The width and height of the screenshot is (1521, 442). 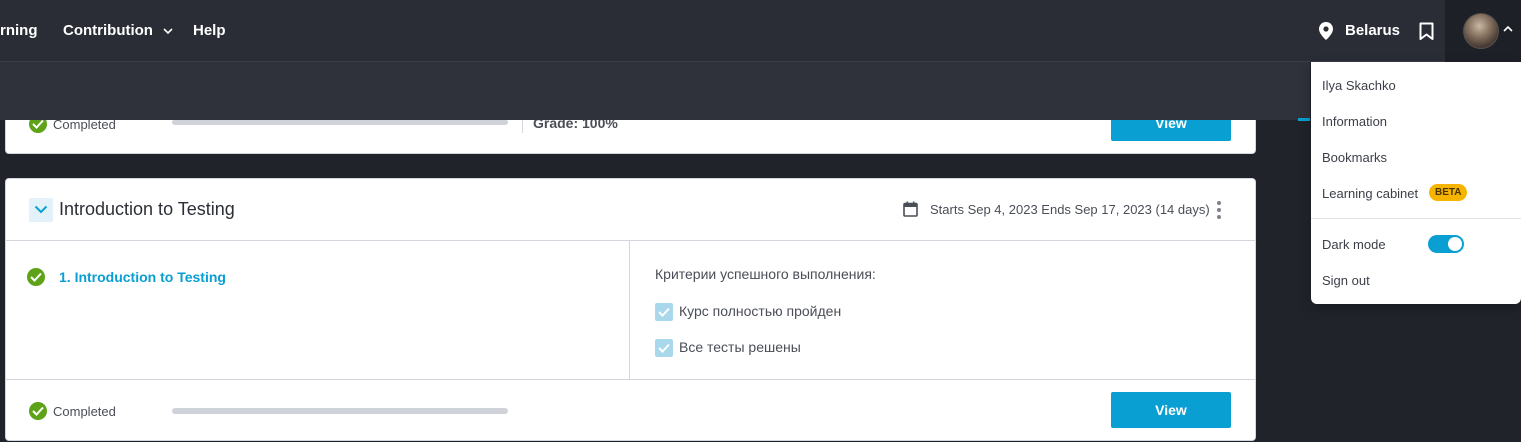 What do you see at coordinates (740, 347) in the screenshot?
I see `criteria-item: Все тесты решены` at bounding box center [740, 347].